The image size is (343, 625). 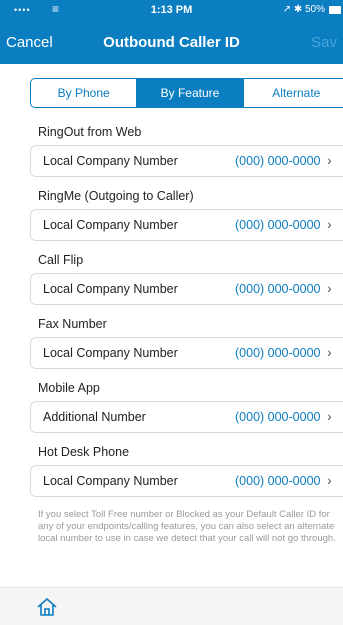 I want to click on page-title: Outbound Caller ID, so click(x=171, y=42).